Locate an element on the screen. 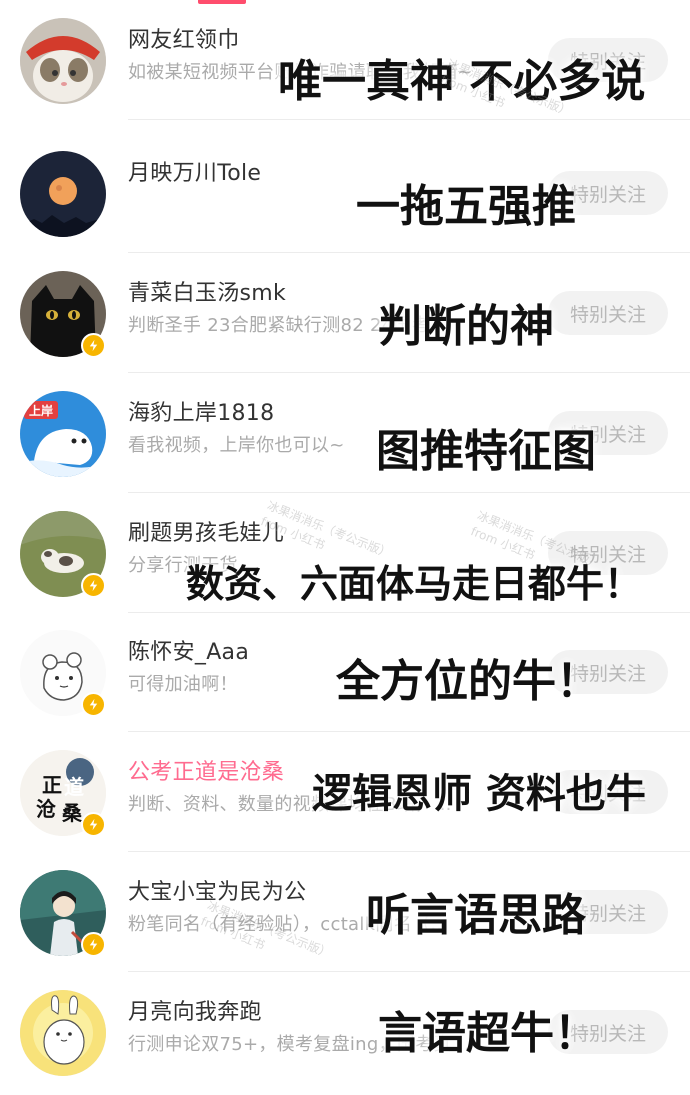 The image size is (690, 1095). row-divider is located at coordinates (409, 119).